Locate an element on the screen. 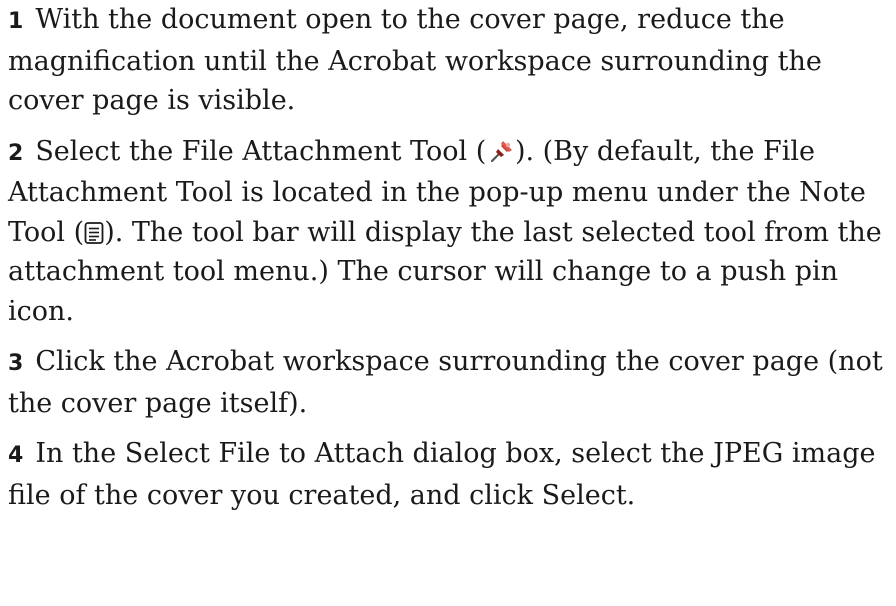 This screenshot has height=606, width=896. step-number: 1 is located at coordinates (16, 21).